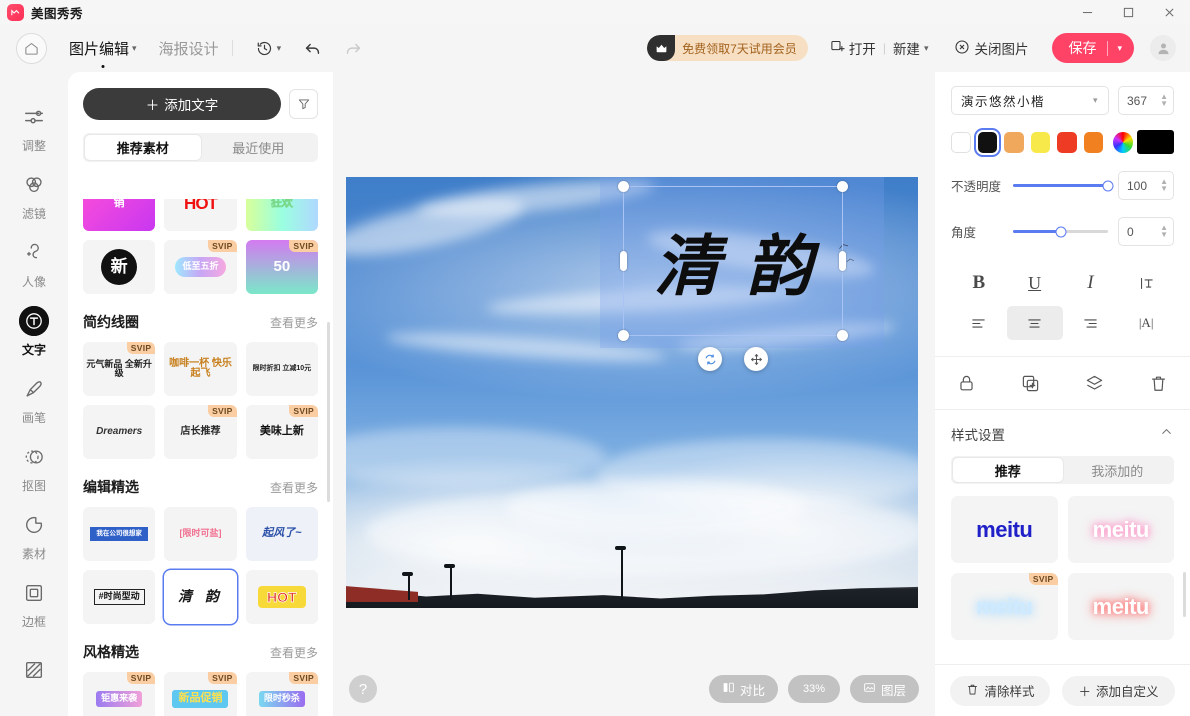 This screenshot has width=1190, height=716. What do you see at coordinates (200, 432) in the screenshot?
I see `material-item: 店长推荐 SVIP` at bounding box center [200, 432].